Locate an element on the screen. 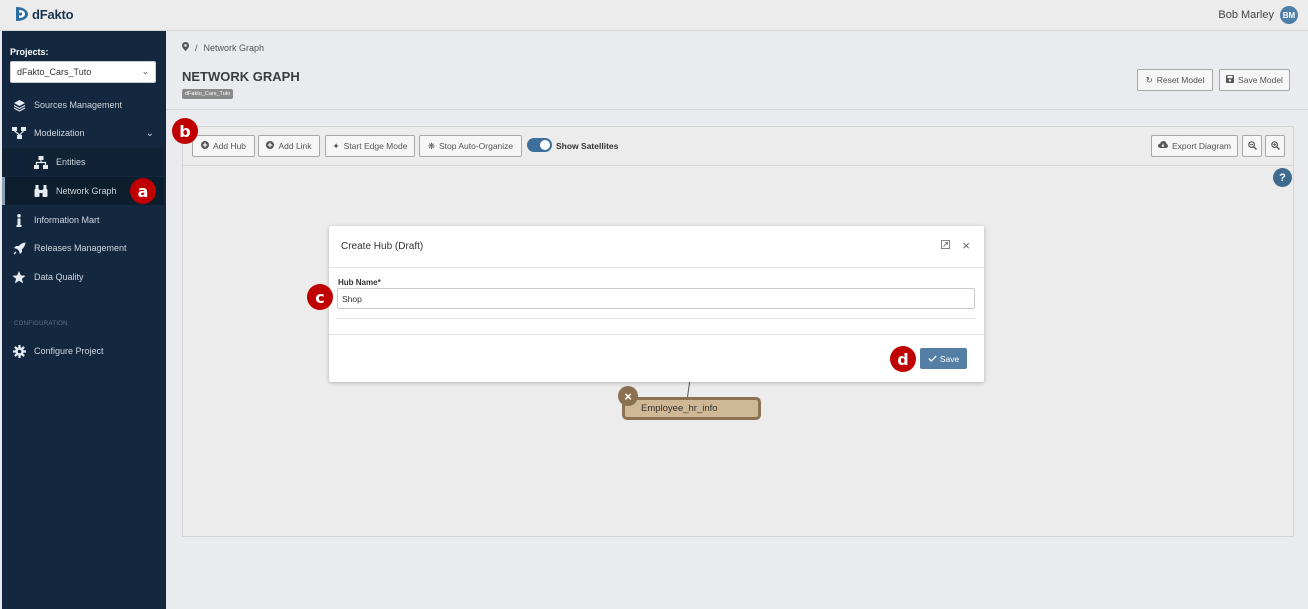 The width and height of the screenshot is (1308, 609). rocket-icon is located at coordinates (19, 248).